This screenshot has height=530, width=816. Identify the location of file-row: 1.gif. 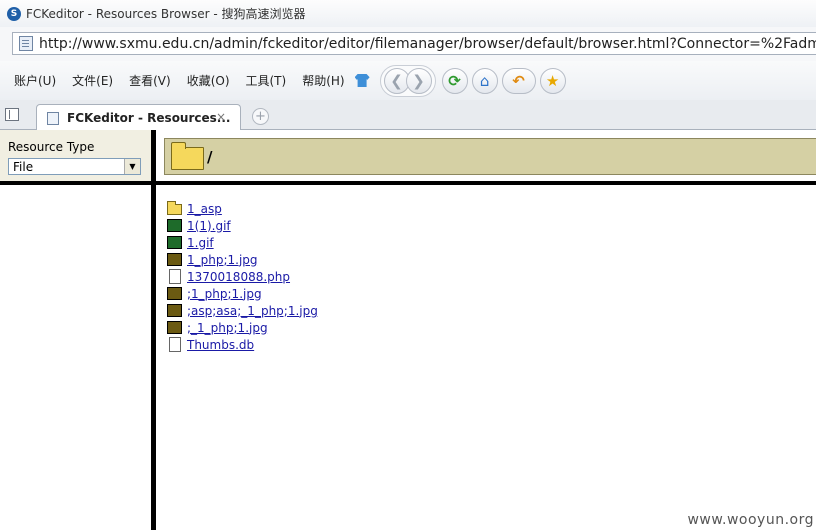
(242, 242).